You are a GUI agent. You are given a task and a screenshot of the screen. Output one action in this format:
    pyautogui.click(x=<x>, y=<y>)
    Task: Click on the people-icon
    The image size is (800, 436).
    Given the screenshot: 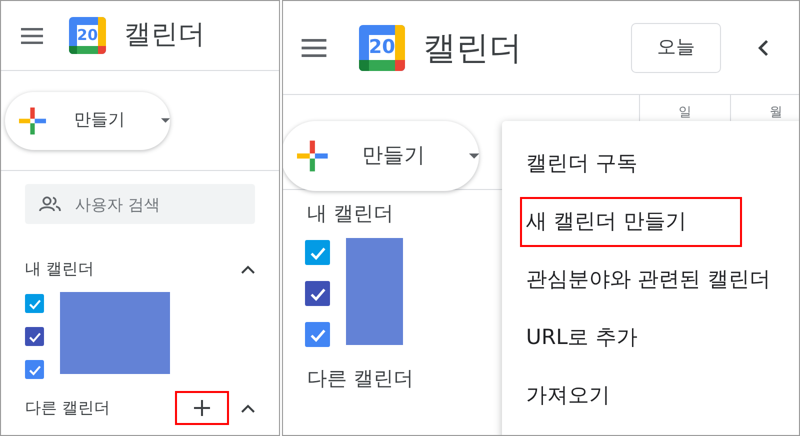 What is the action you would take?
    pyautogui.click(x=50, y=204)
    